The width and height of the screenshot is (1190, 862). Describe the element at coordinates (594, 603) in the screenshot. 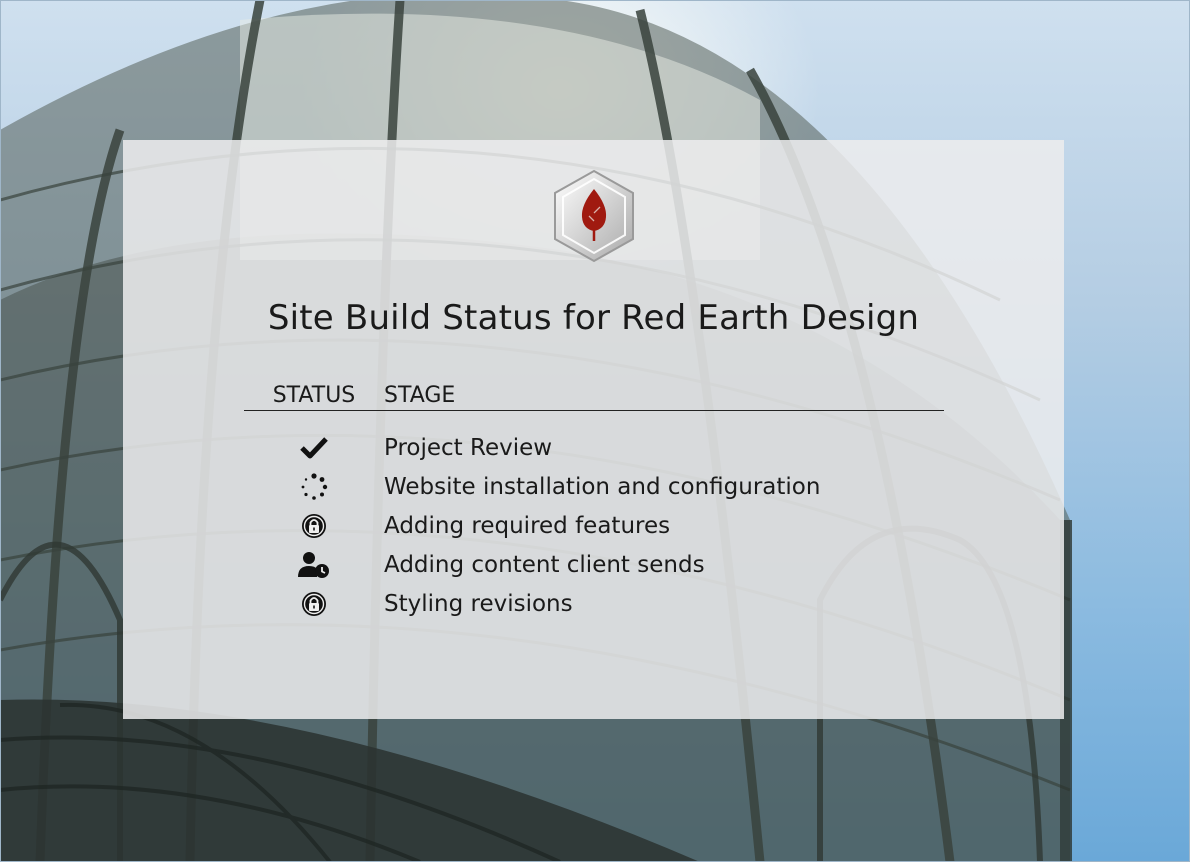

I see `table-row: Styling revisions` at that location.